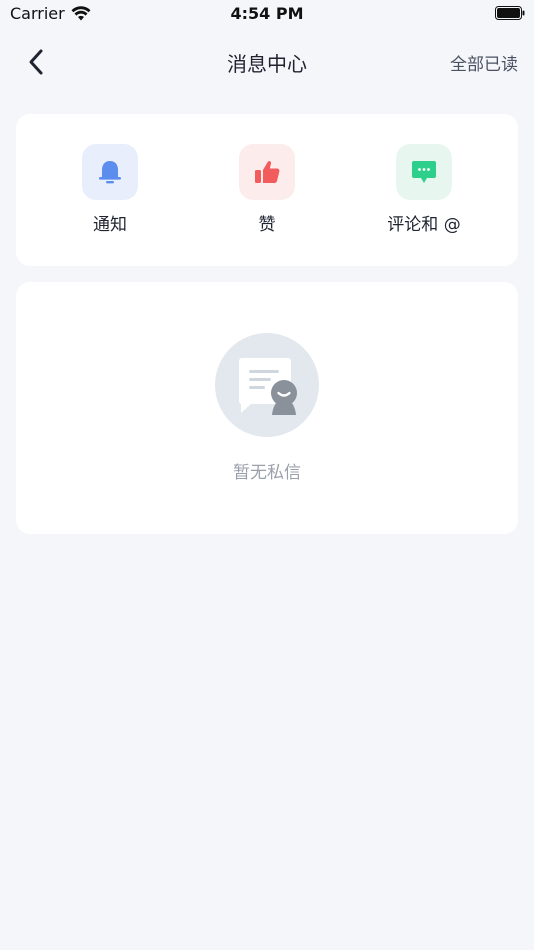  I want to click on category-comments: 评论和 @, so click(424, 189).